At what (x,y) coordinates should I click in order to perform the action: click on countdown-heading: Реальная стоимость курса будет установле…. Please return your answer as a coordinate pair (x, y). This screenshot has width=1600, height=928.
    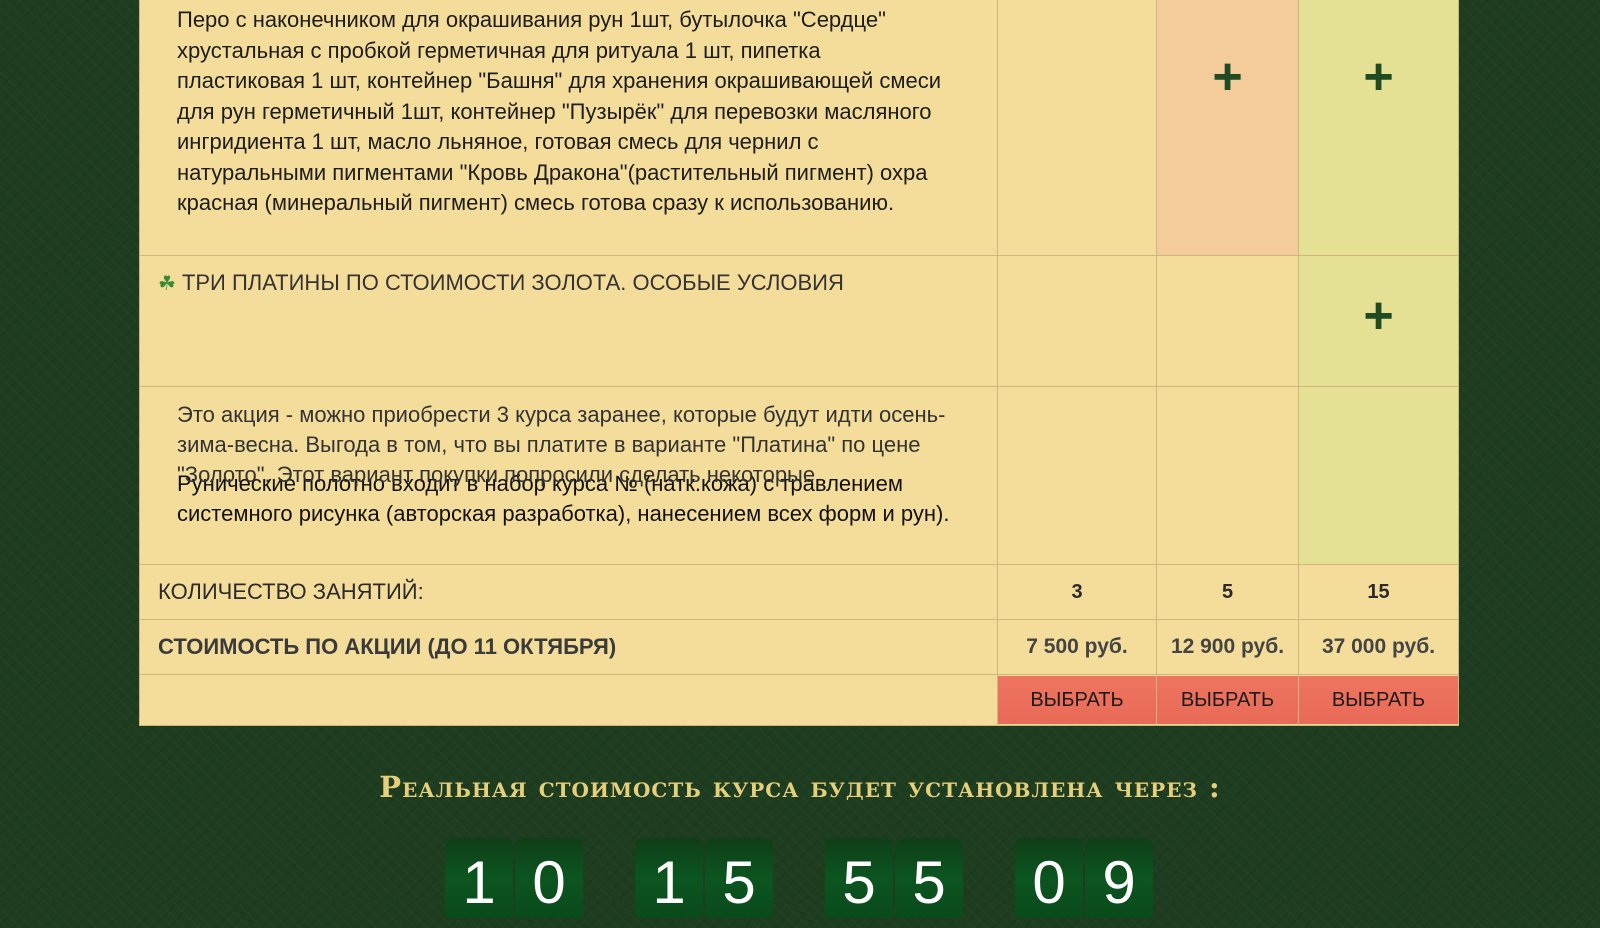
    Looking at the image, I should click on (800, 787).